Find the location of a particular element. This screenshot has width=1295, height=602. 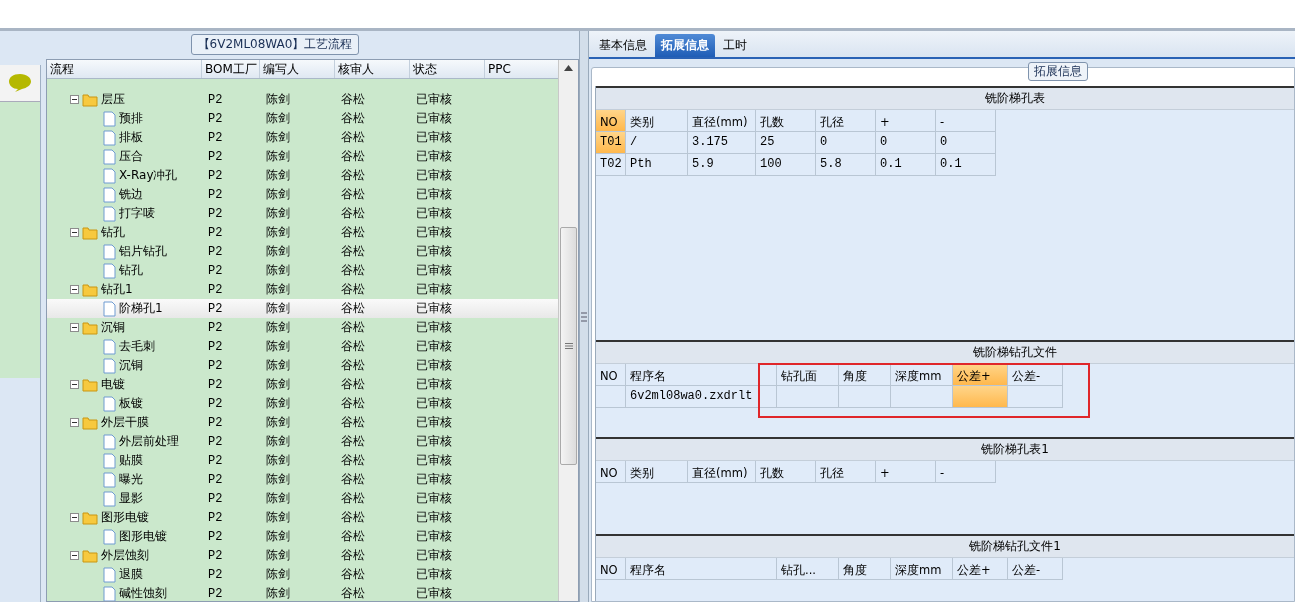

tab: 工时 is located at coordinates (735, 45).